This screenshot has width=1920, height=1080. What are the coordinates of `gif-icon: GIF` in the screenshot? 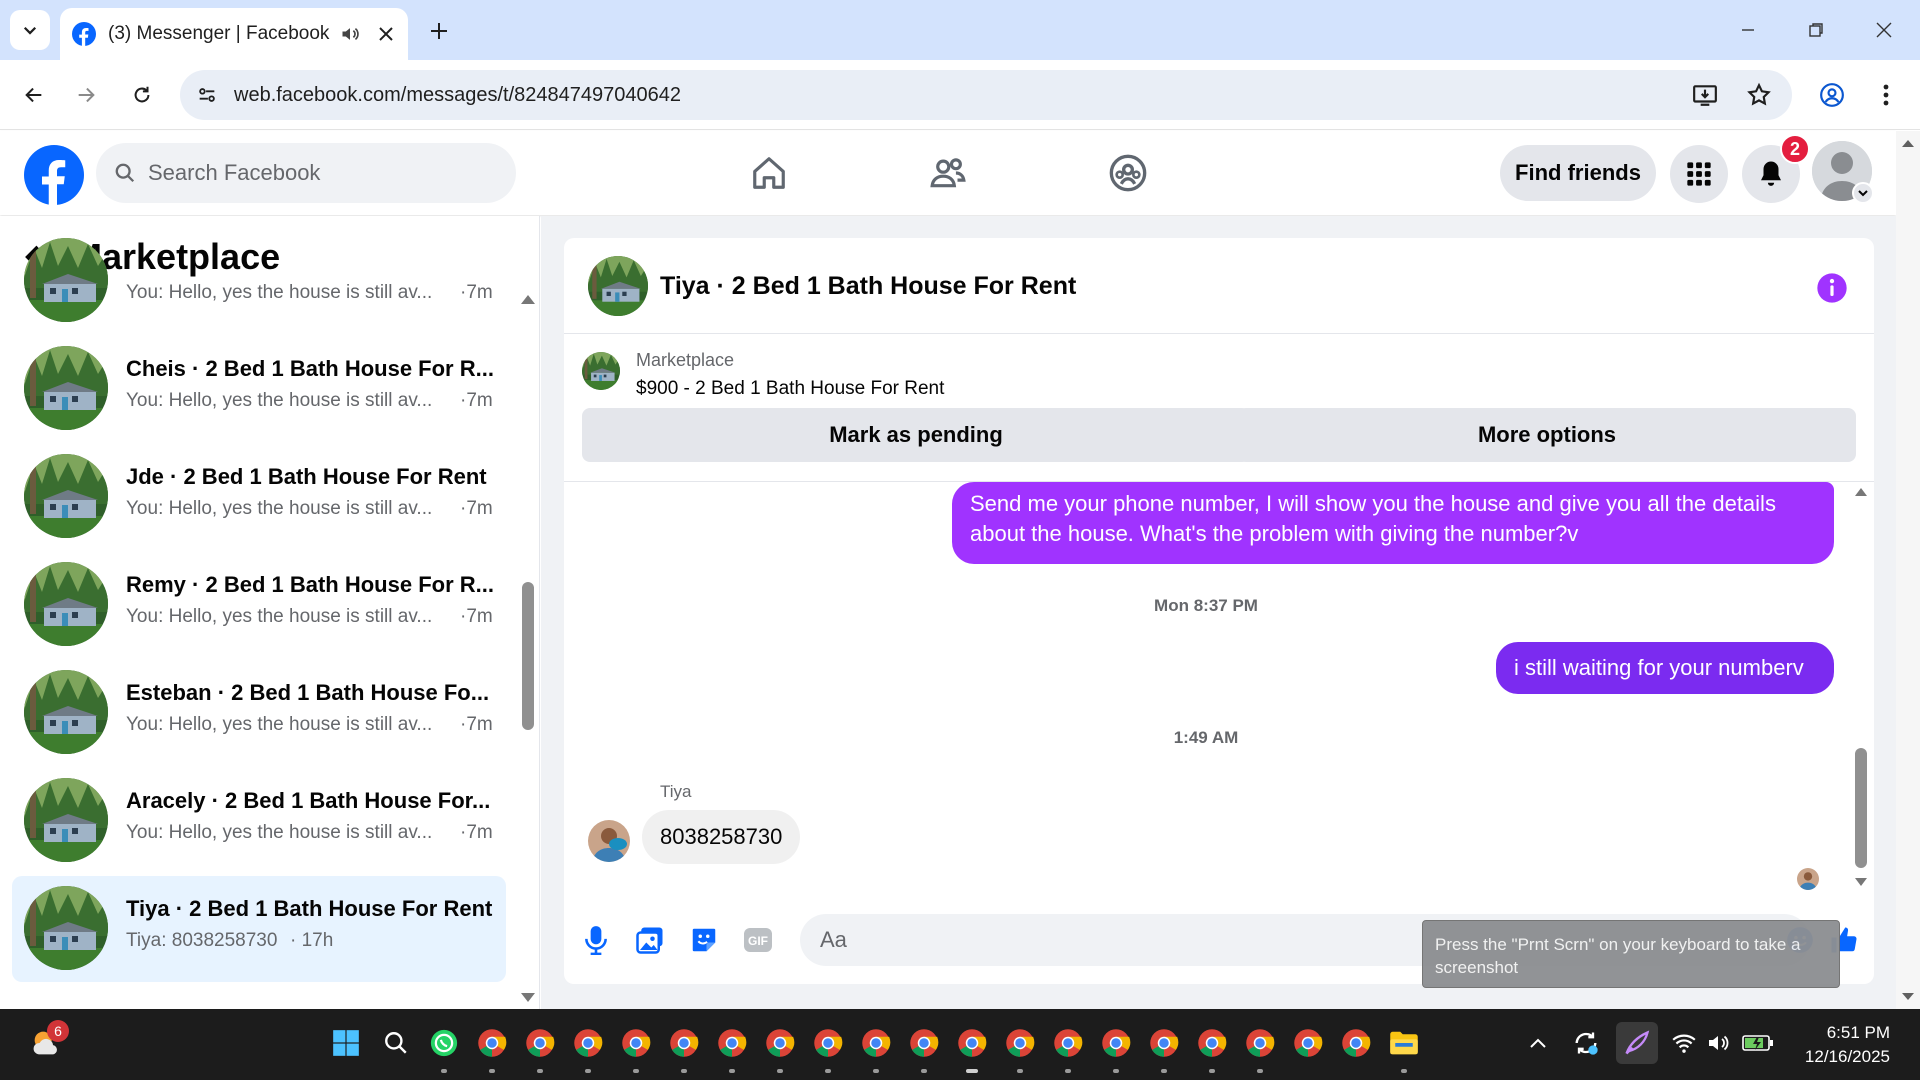 It's located at (758, 940).